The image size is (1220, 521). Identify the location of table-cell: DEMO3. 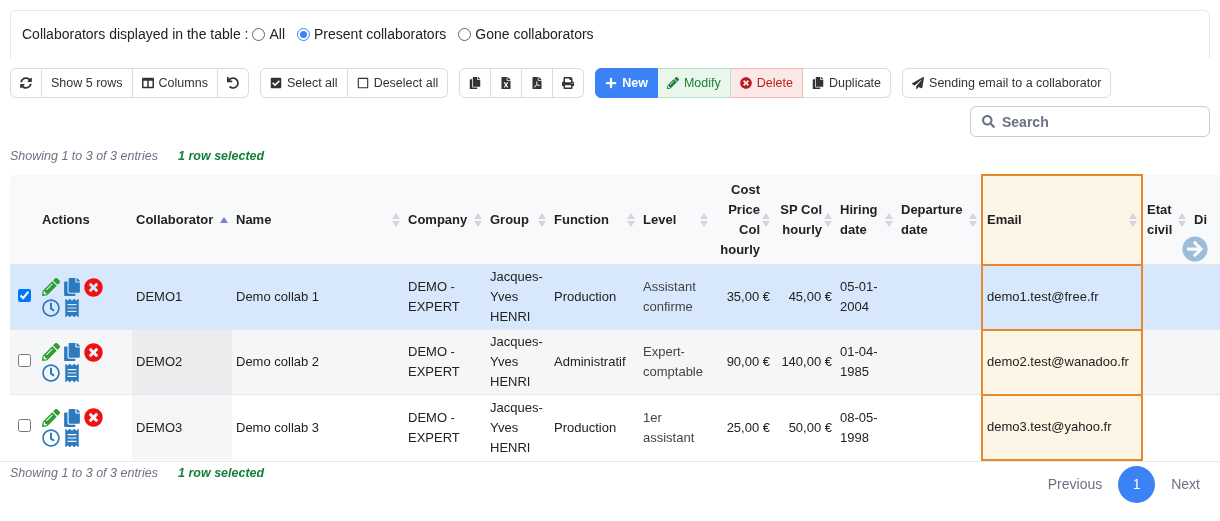
(159, 427).